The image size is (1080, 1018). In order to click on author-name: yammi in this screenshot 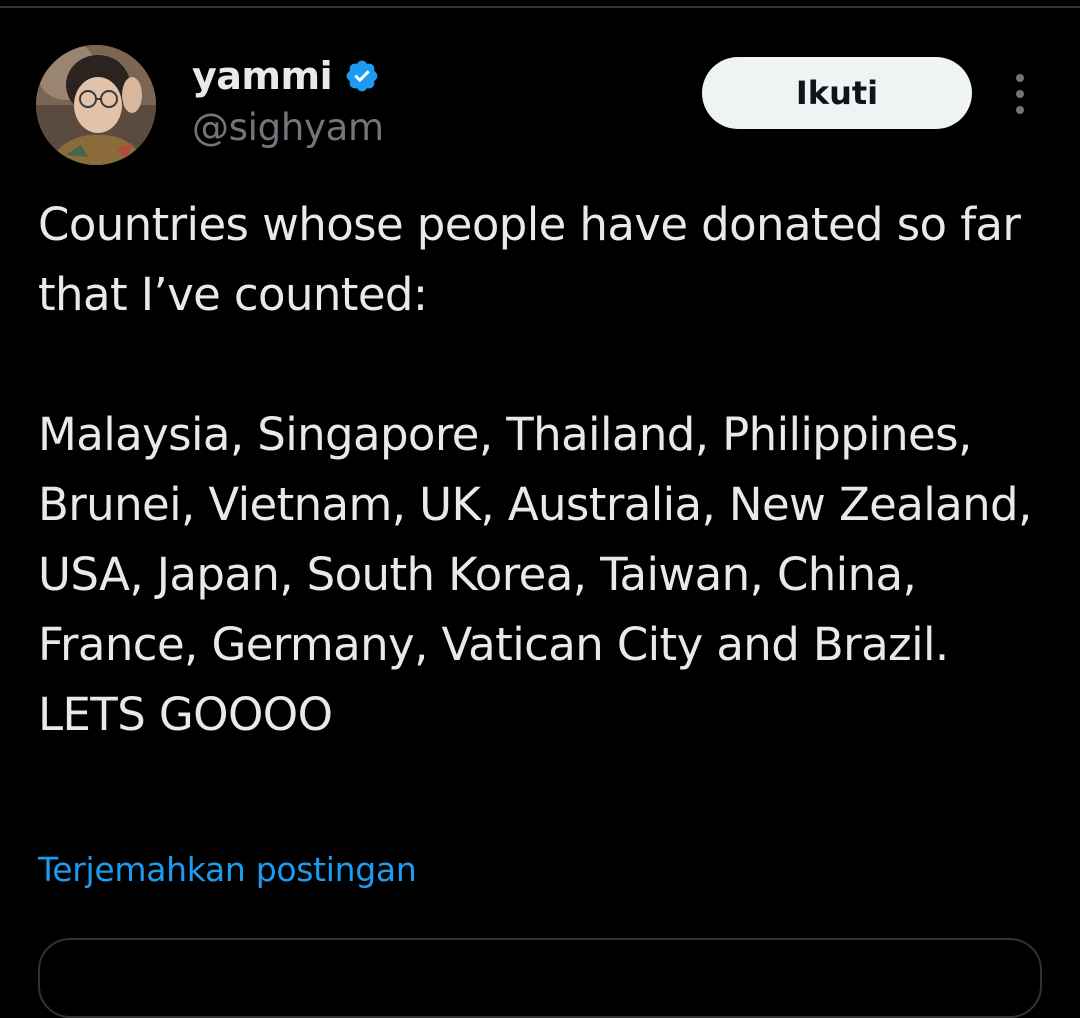, I will do `click(262, 76)`.